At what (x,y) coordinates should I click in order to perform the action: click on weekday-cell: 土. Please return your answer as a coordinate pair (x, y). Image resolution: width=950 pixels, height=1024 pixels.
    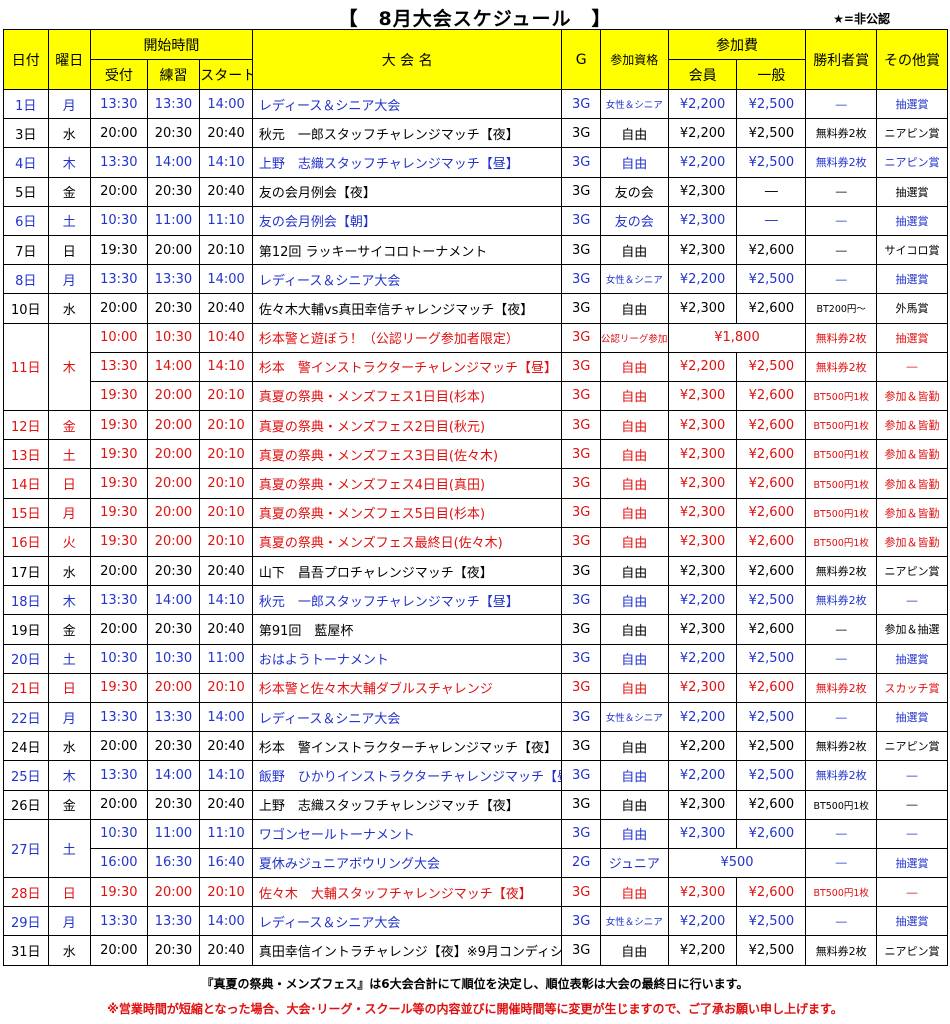
    Looking at the image, I should click on (69, 658).